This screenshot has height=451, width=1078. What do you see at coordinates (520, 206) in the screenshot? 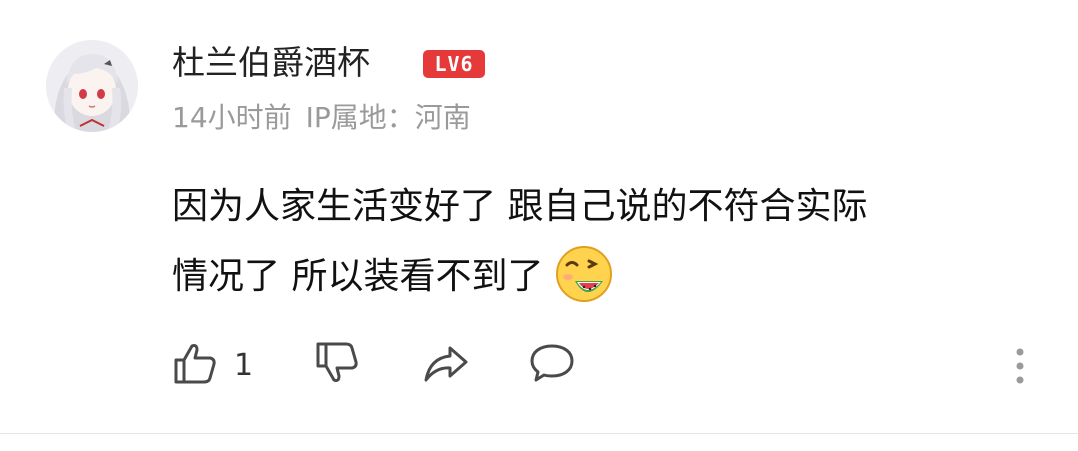
I see `comment-text-line-1: 因为人家生活变好了 跟自己说的不符合实际` at bounding box center [520, 206].